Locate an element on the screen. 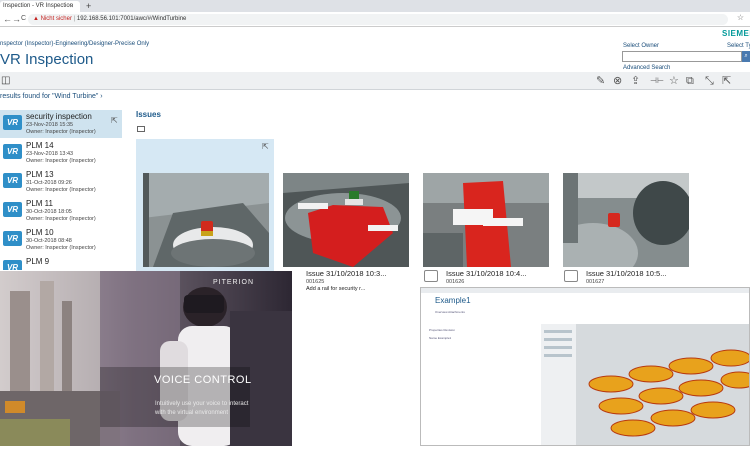 Image resolution: width=750 pixels, height=450 pixels. search-input is located at coordinates (682, 56).